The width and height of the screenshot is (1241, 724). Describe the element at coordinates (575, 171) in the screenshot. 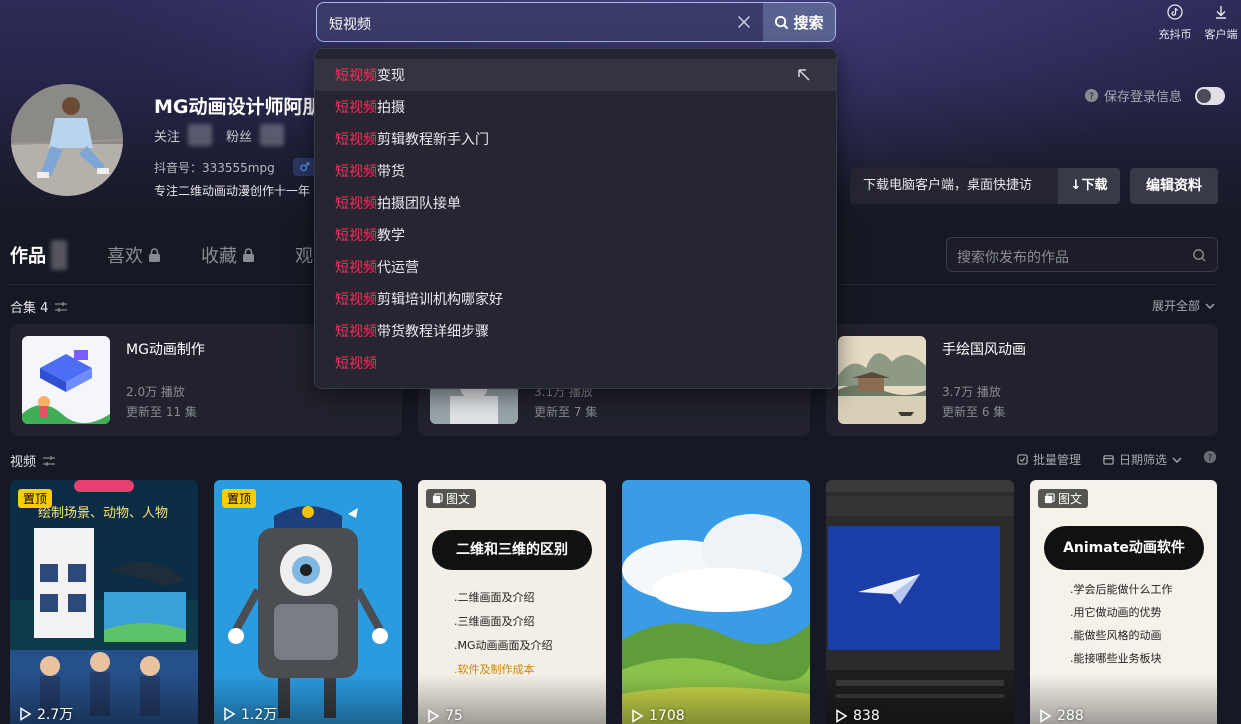

I see `suggestion-item: 短视频 带货` at that location.